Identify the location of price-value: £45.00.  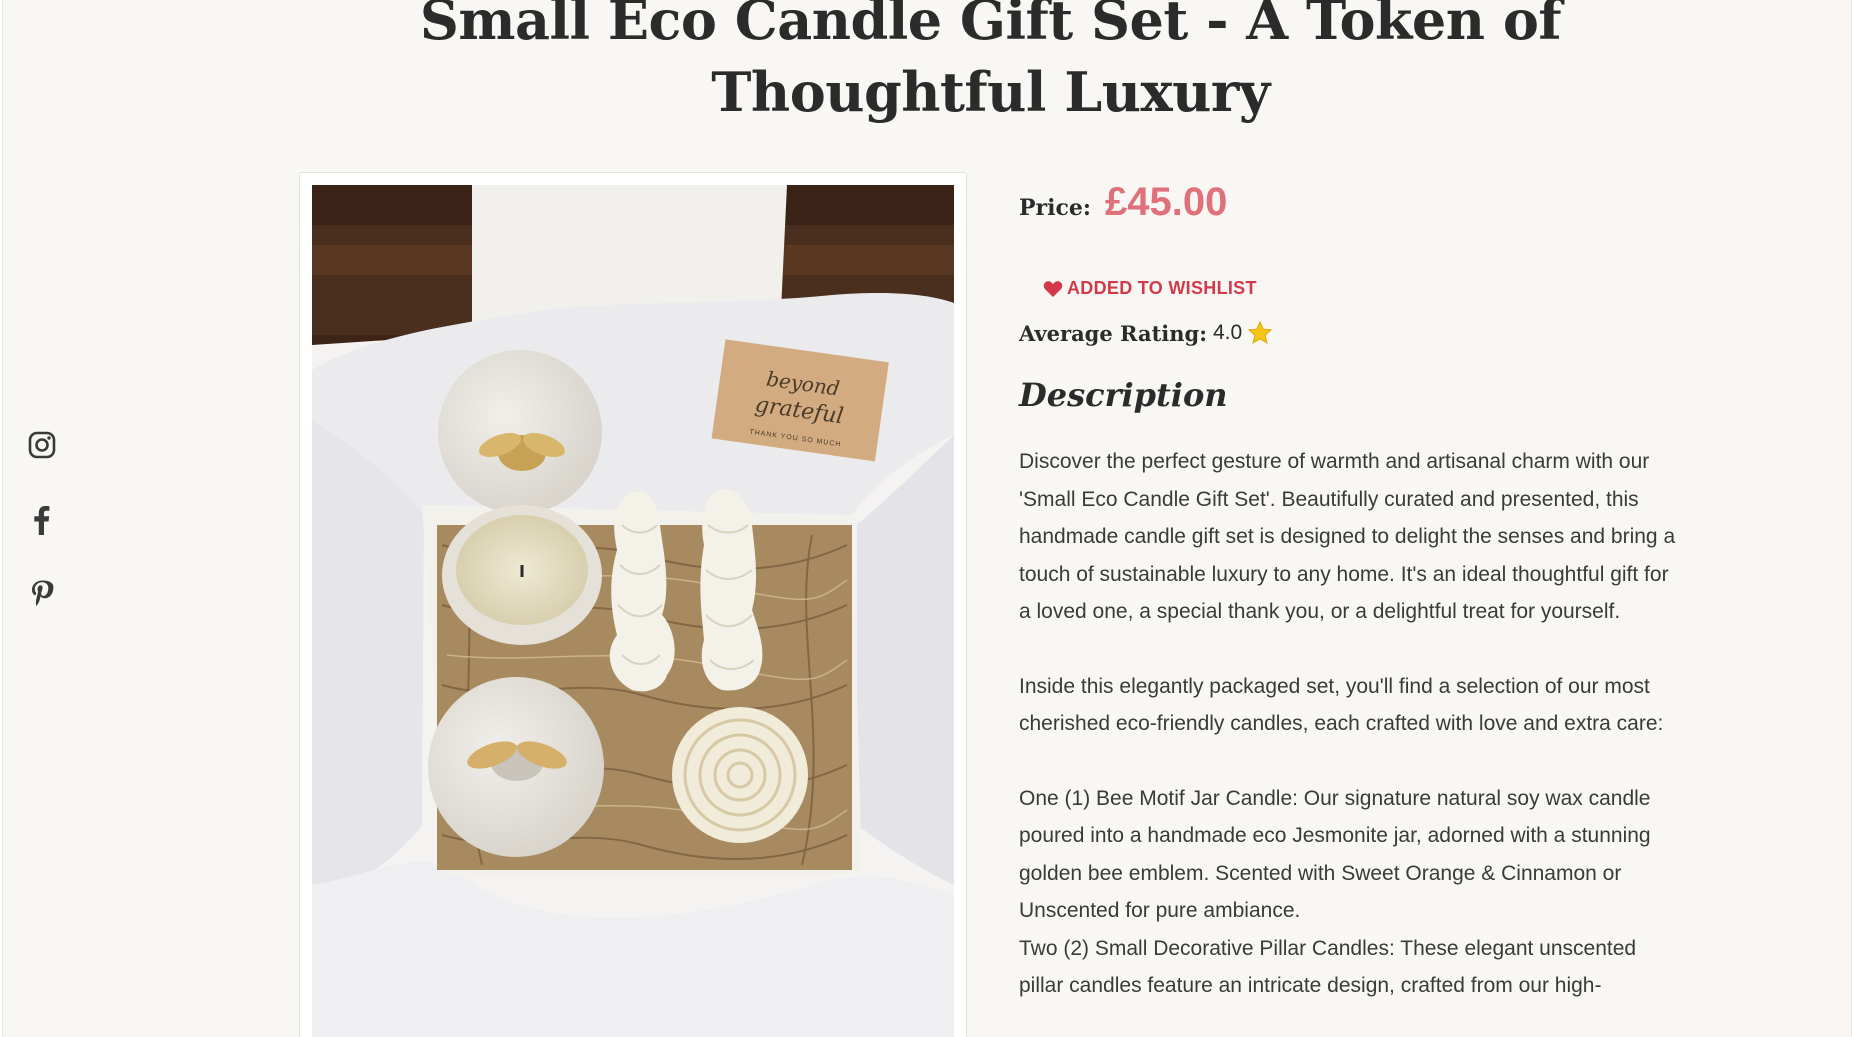
(1166, 202).